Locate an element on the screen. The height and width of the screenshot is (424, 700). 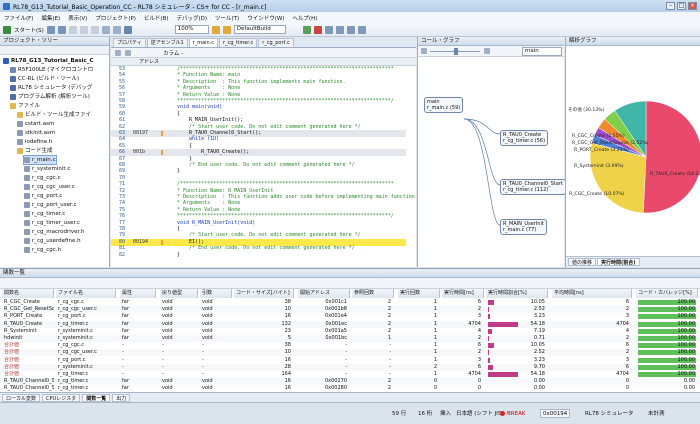
editor-tab: 逆アセンブル1 is located at coordinates (167, 42).